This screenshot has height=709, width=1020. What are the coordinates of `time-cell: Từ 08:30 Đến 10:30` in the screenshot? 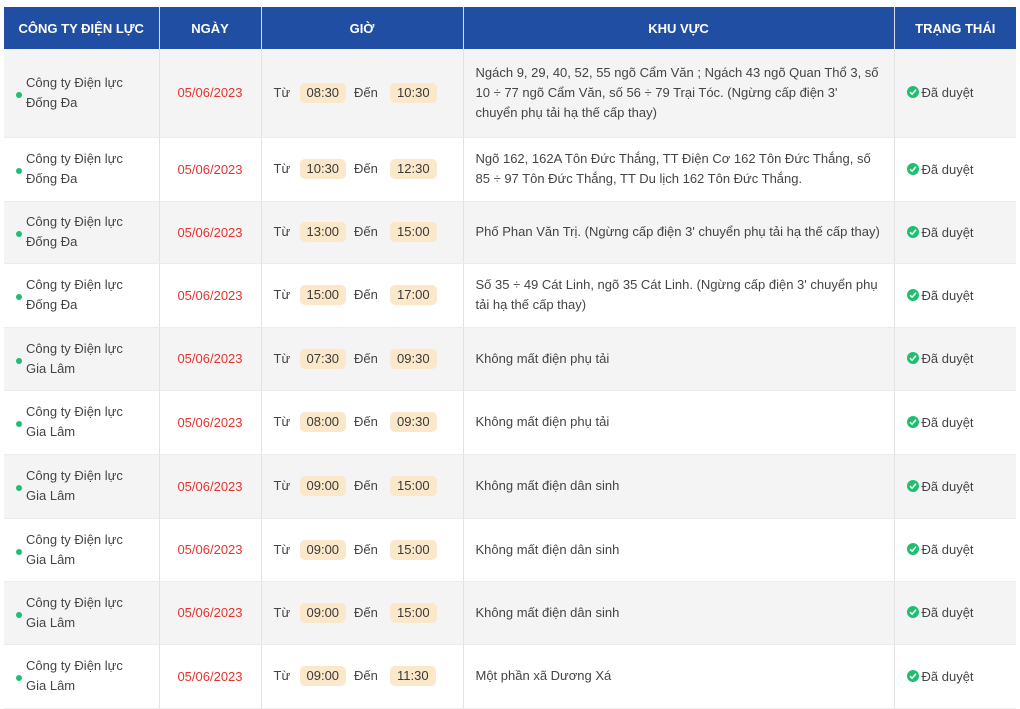 It's located at (362, 93).